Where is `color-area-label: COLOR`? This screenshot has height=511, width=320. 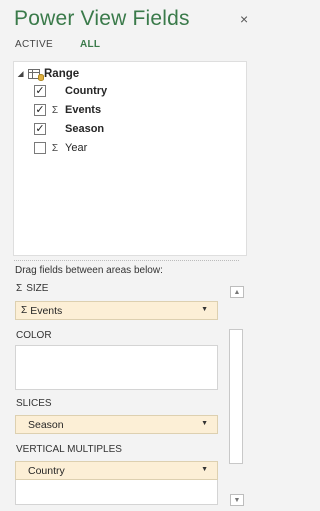 color-area-label: COLOR is located at coordinates (34, 335).